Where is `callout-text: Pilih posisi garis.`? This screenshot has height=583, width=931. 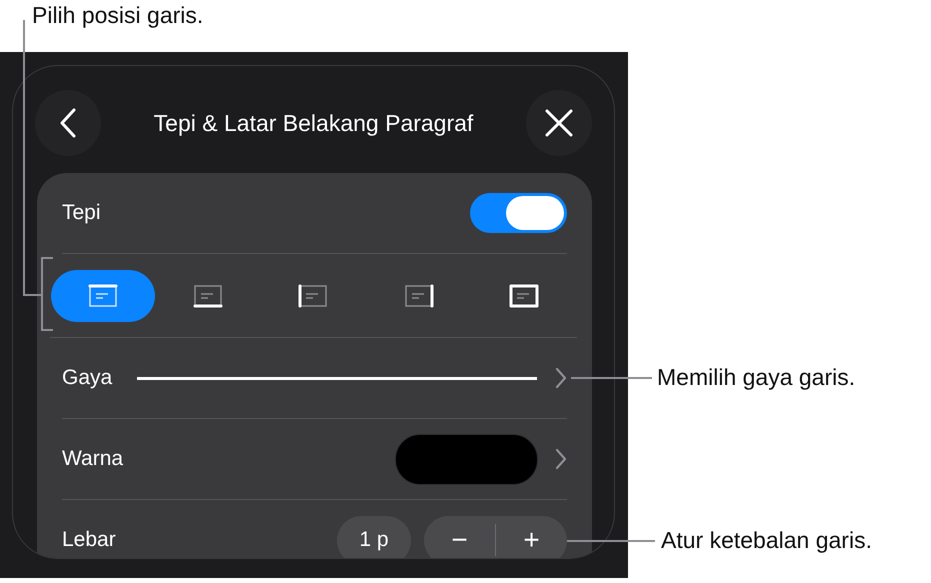
callout-text: Pilih posisi garis. is located at coordinates (118, 15).